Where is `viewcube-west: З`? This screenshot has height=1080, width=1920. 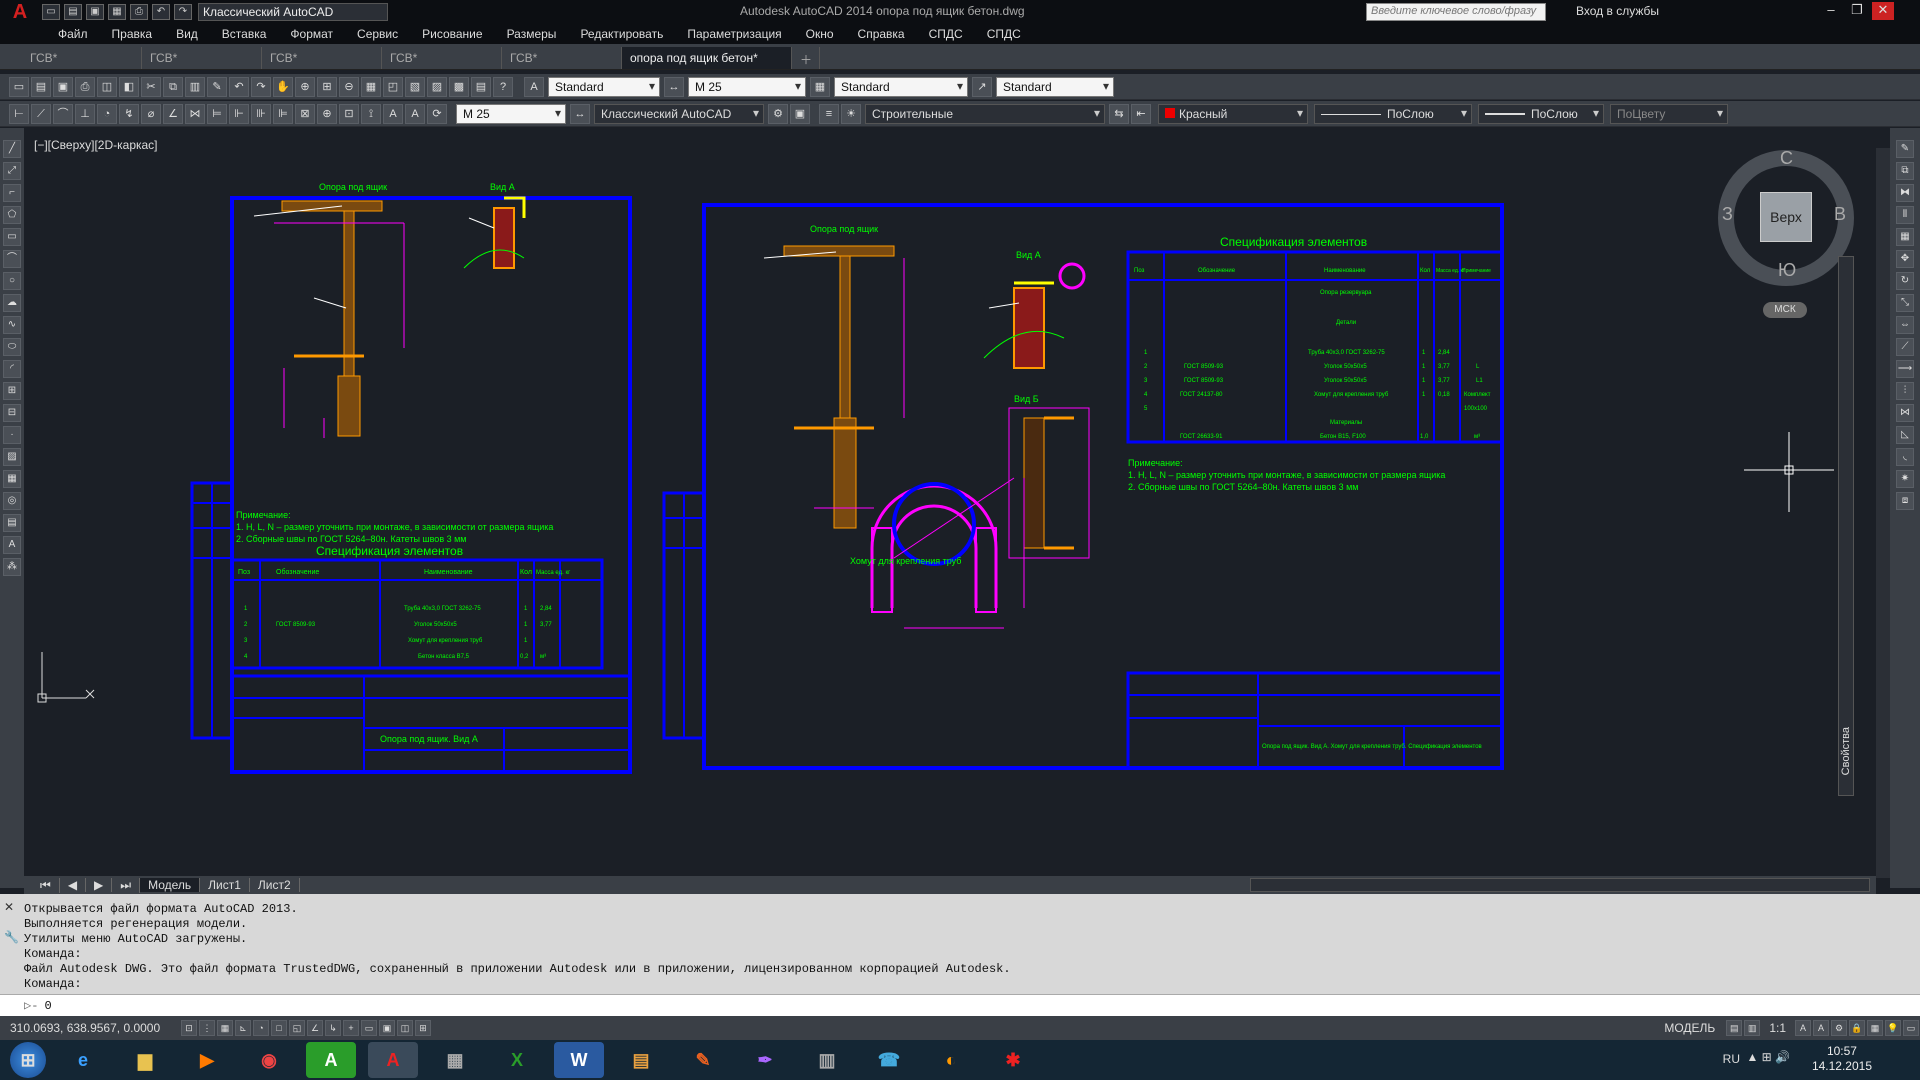 viewcube-west: З is located at coordinates (1727, 214).